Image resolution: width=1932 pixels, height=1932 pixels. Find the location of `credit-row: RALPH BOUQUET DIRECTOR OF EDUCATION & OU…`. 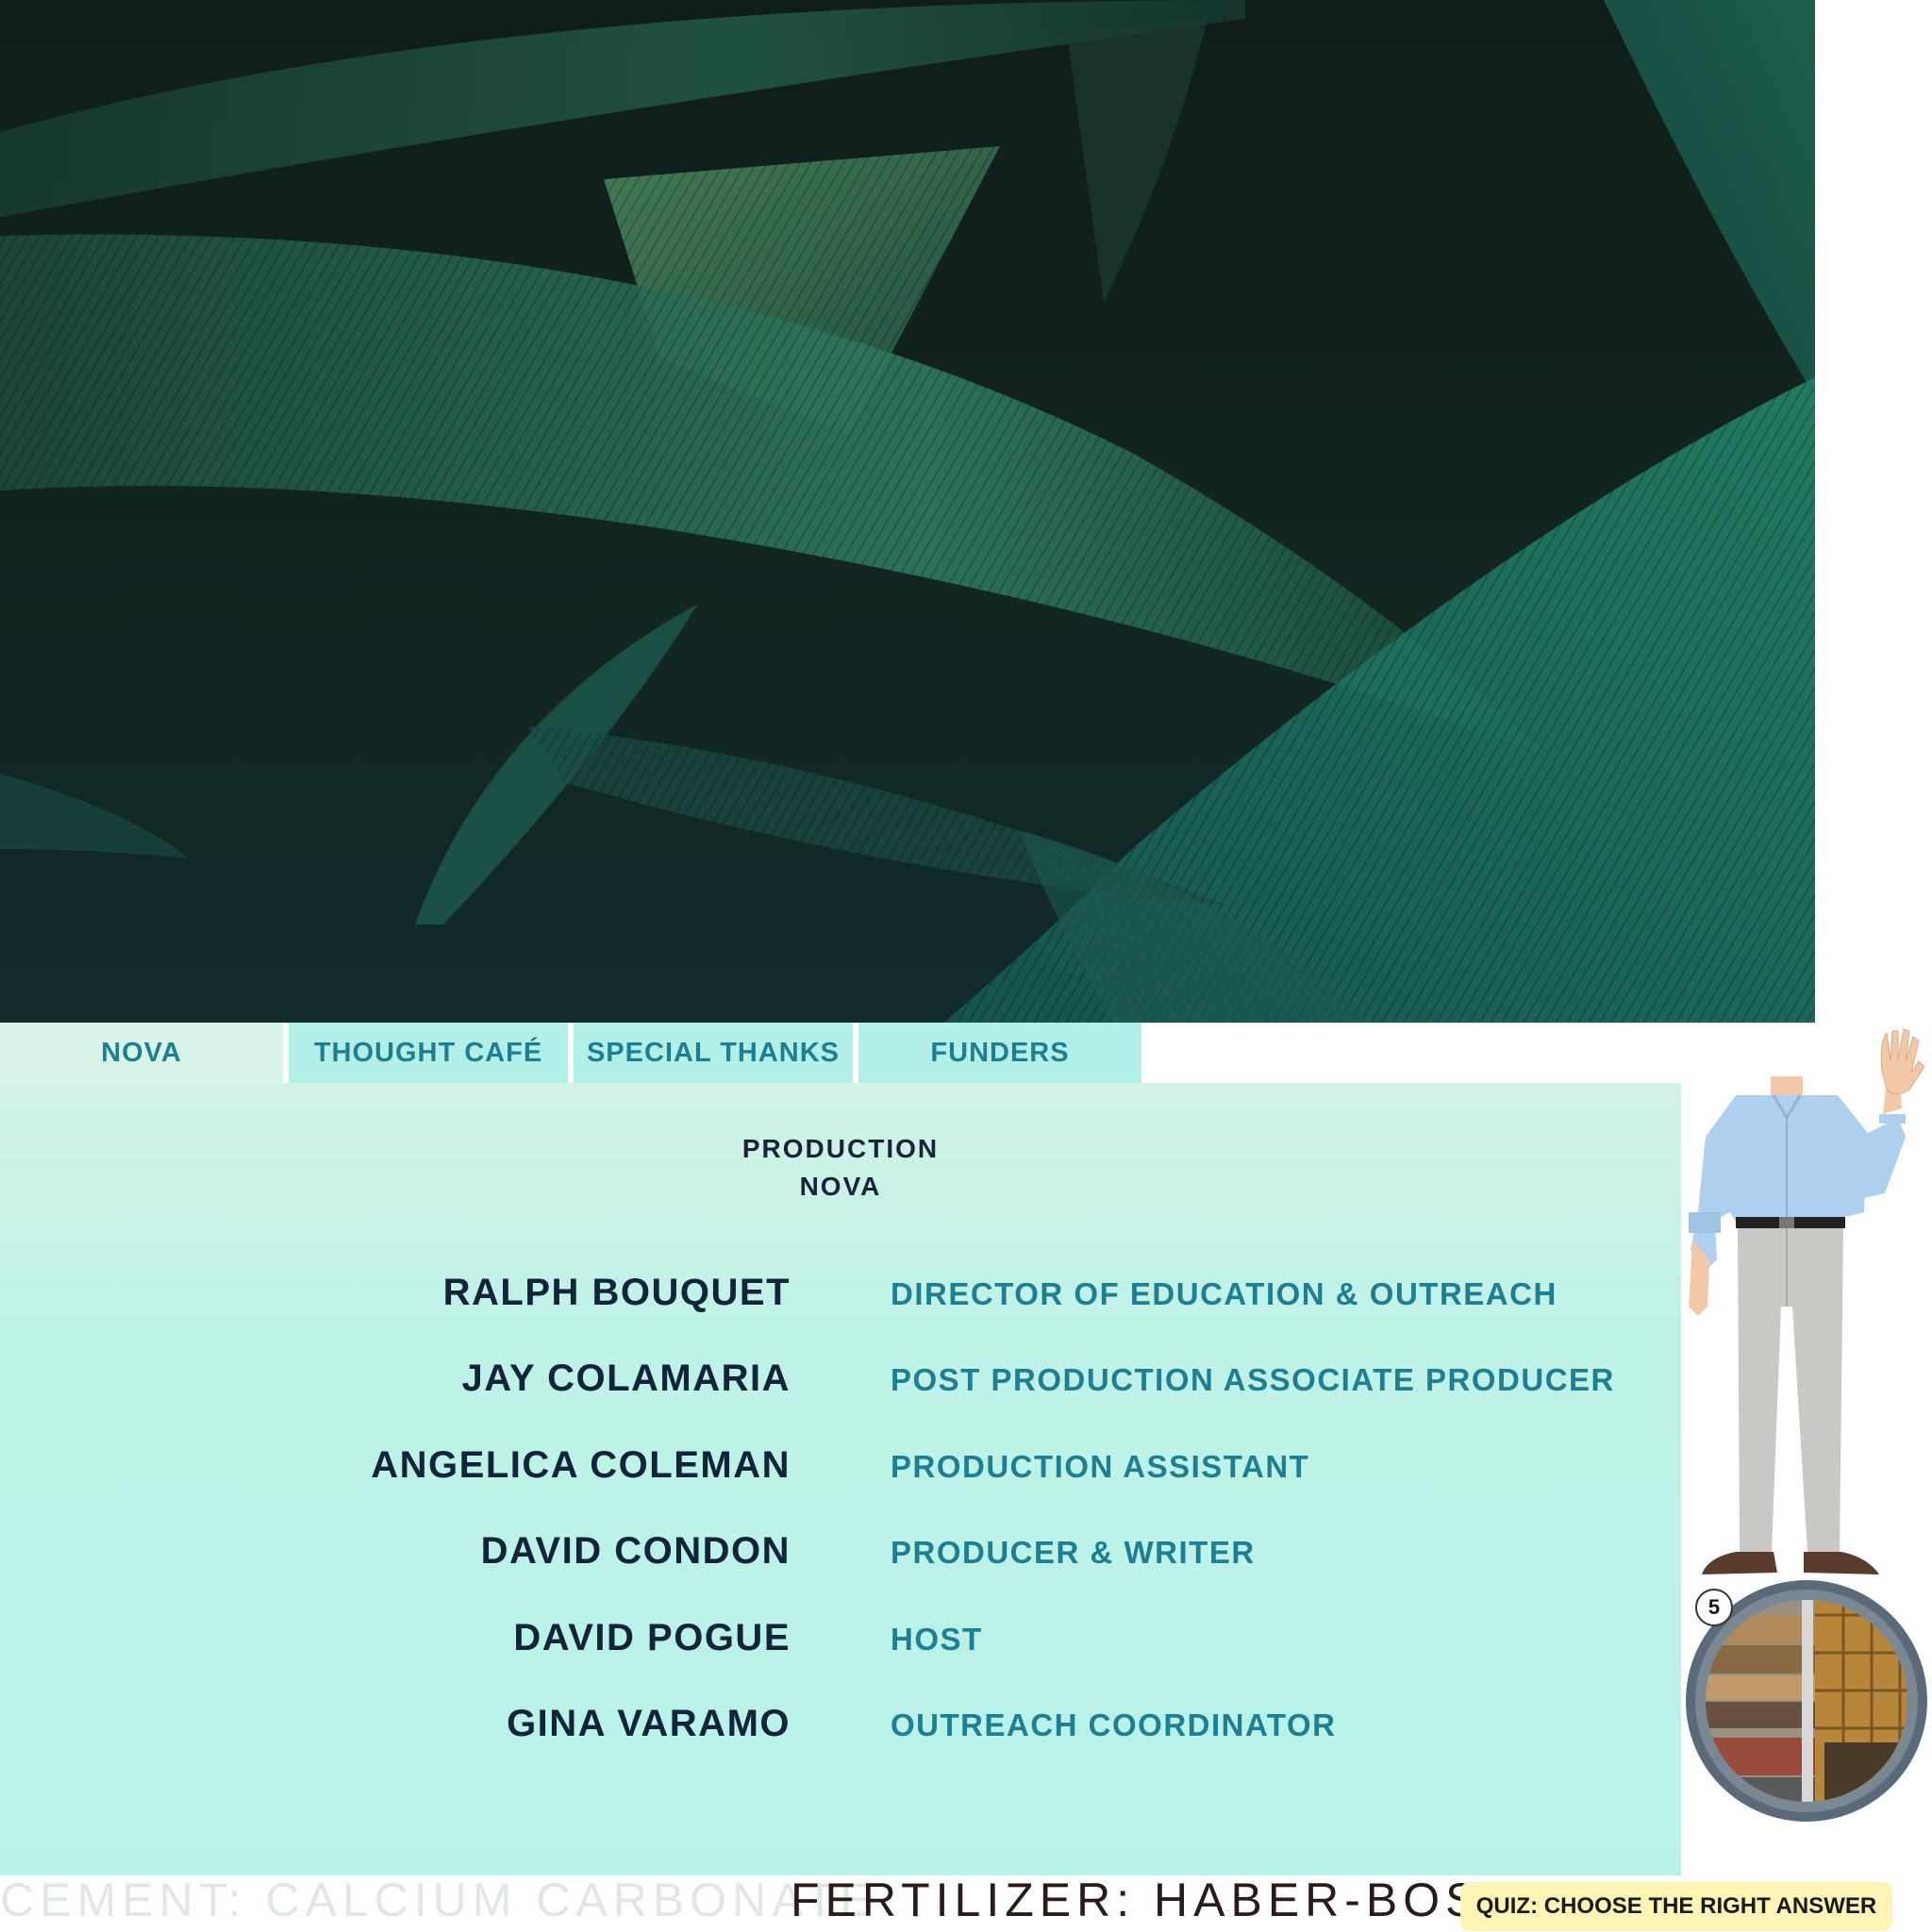

credit-row: RALPH BOUQUET DIRECTOR OF EDUCATION & OU… is located at coordinates (840, 1292).